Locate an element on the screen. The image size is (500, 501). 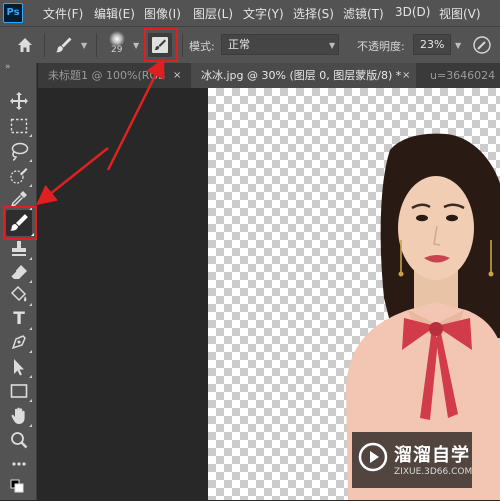
menu-image: 图像(I) is located at coordinates (162, 13).